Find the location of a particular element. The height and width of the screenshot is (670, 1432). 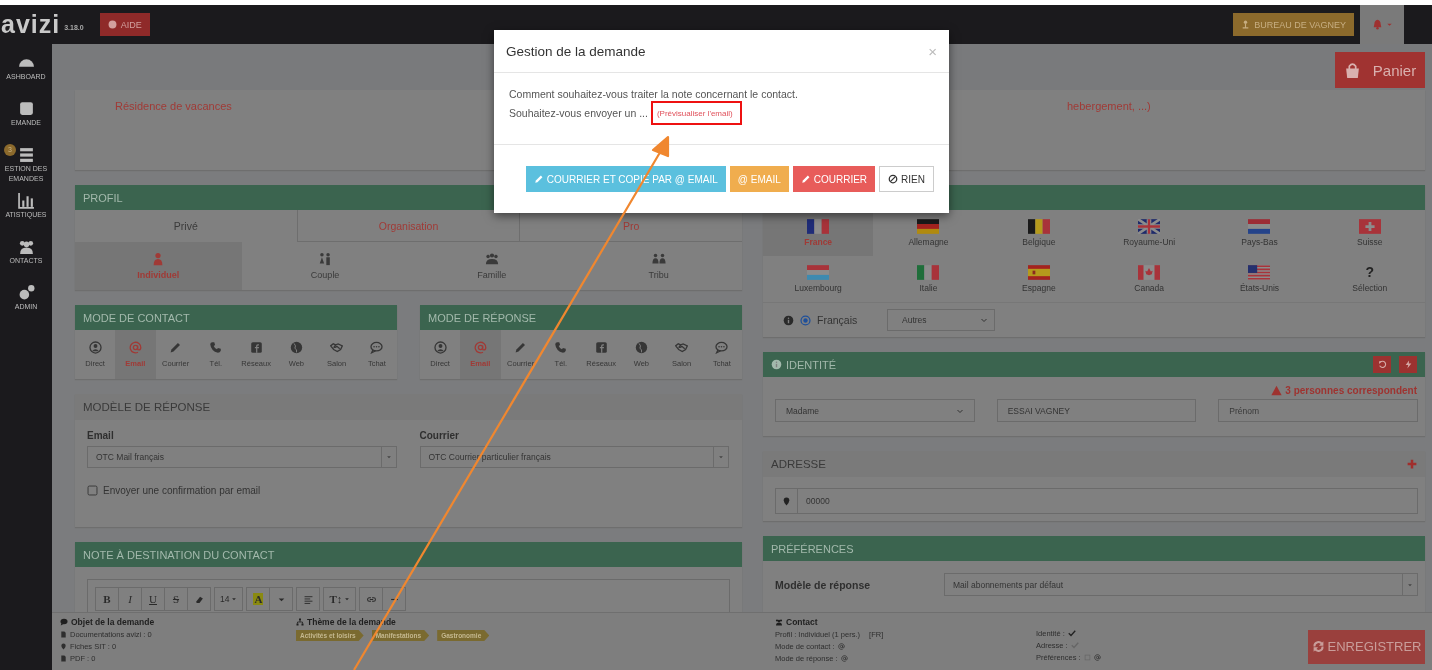

postcode-field: 00000 is located at coordinates (1096, 501).